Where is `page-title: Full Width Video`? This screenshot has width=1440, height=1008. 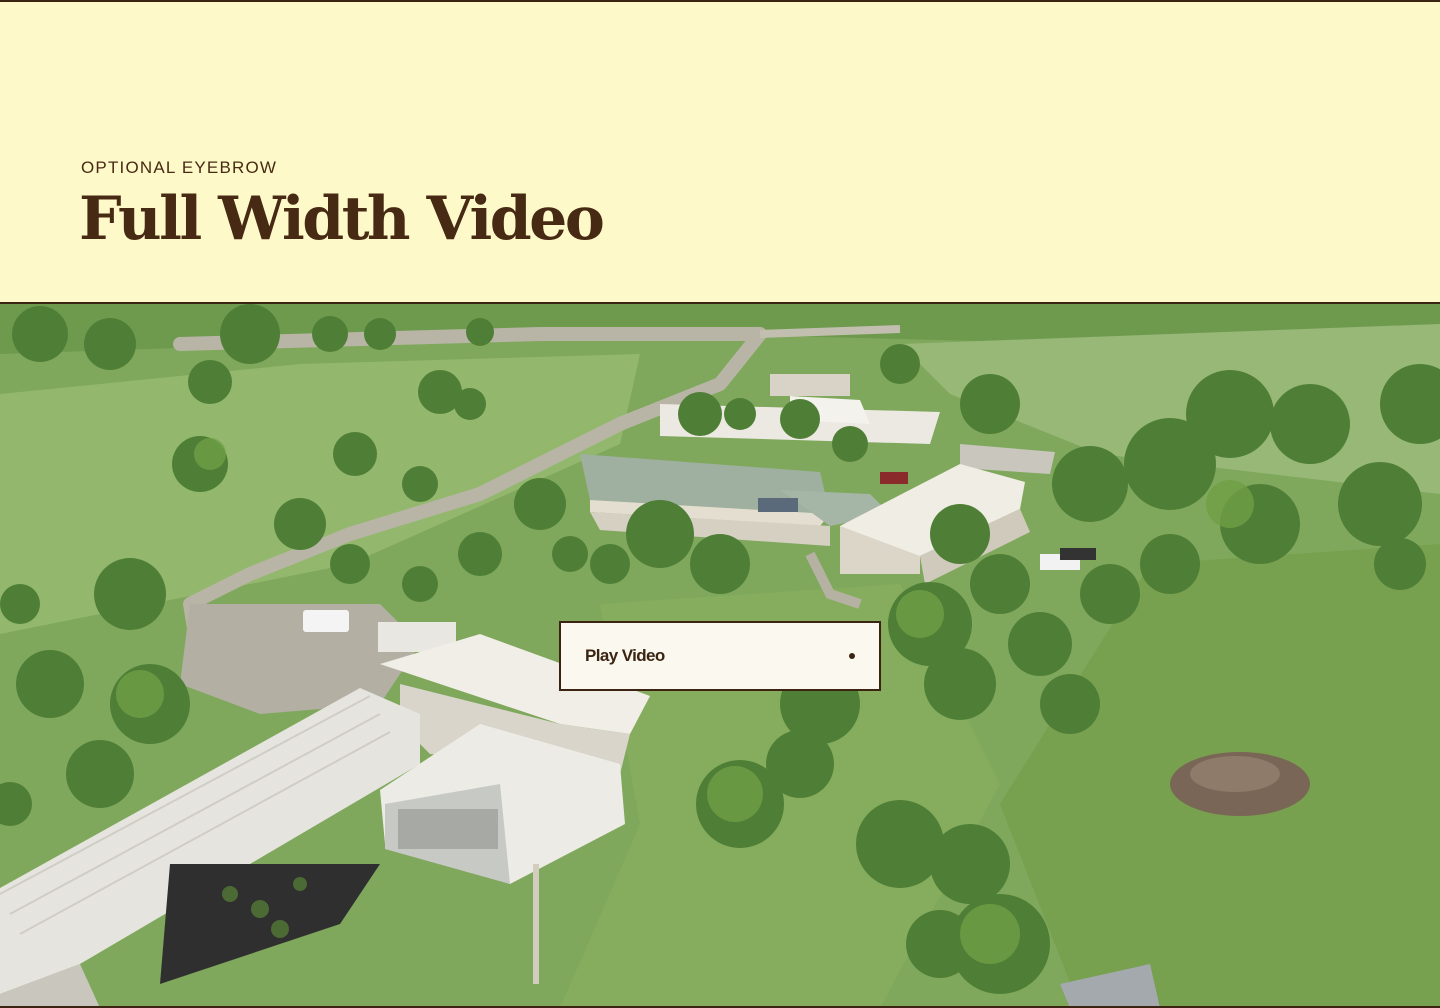 page-title: Full Width Video is located at coordinates (342, 219).